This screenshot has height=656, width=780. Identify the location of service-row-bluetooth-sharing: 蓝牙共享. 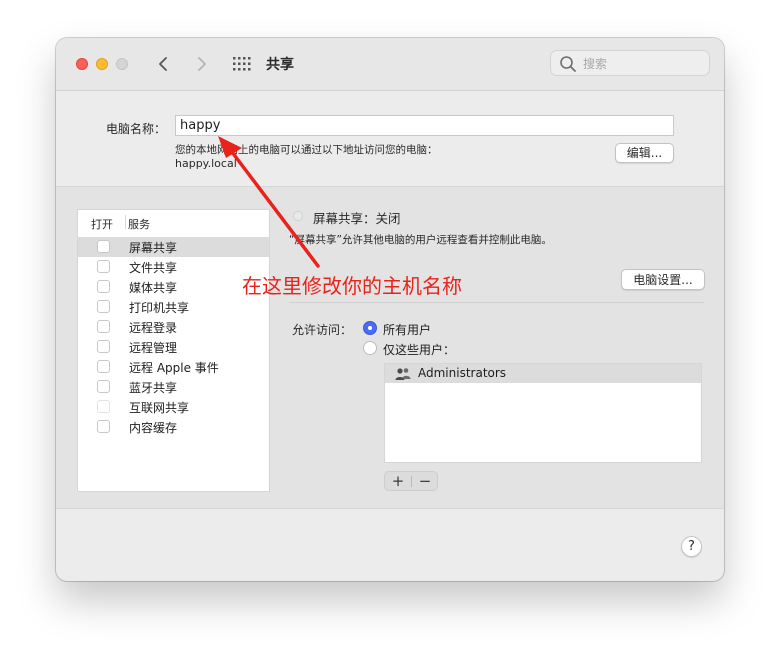
(173, 387).